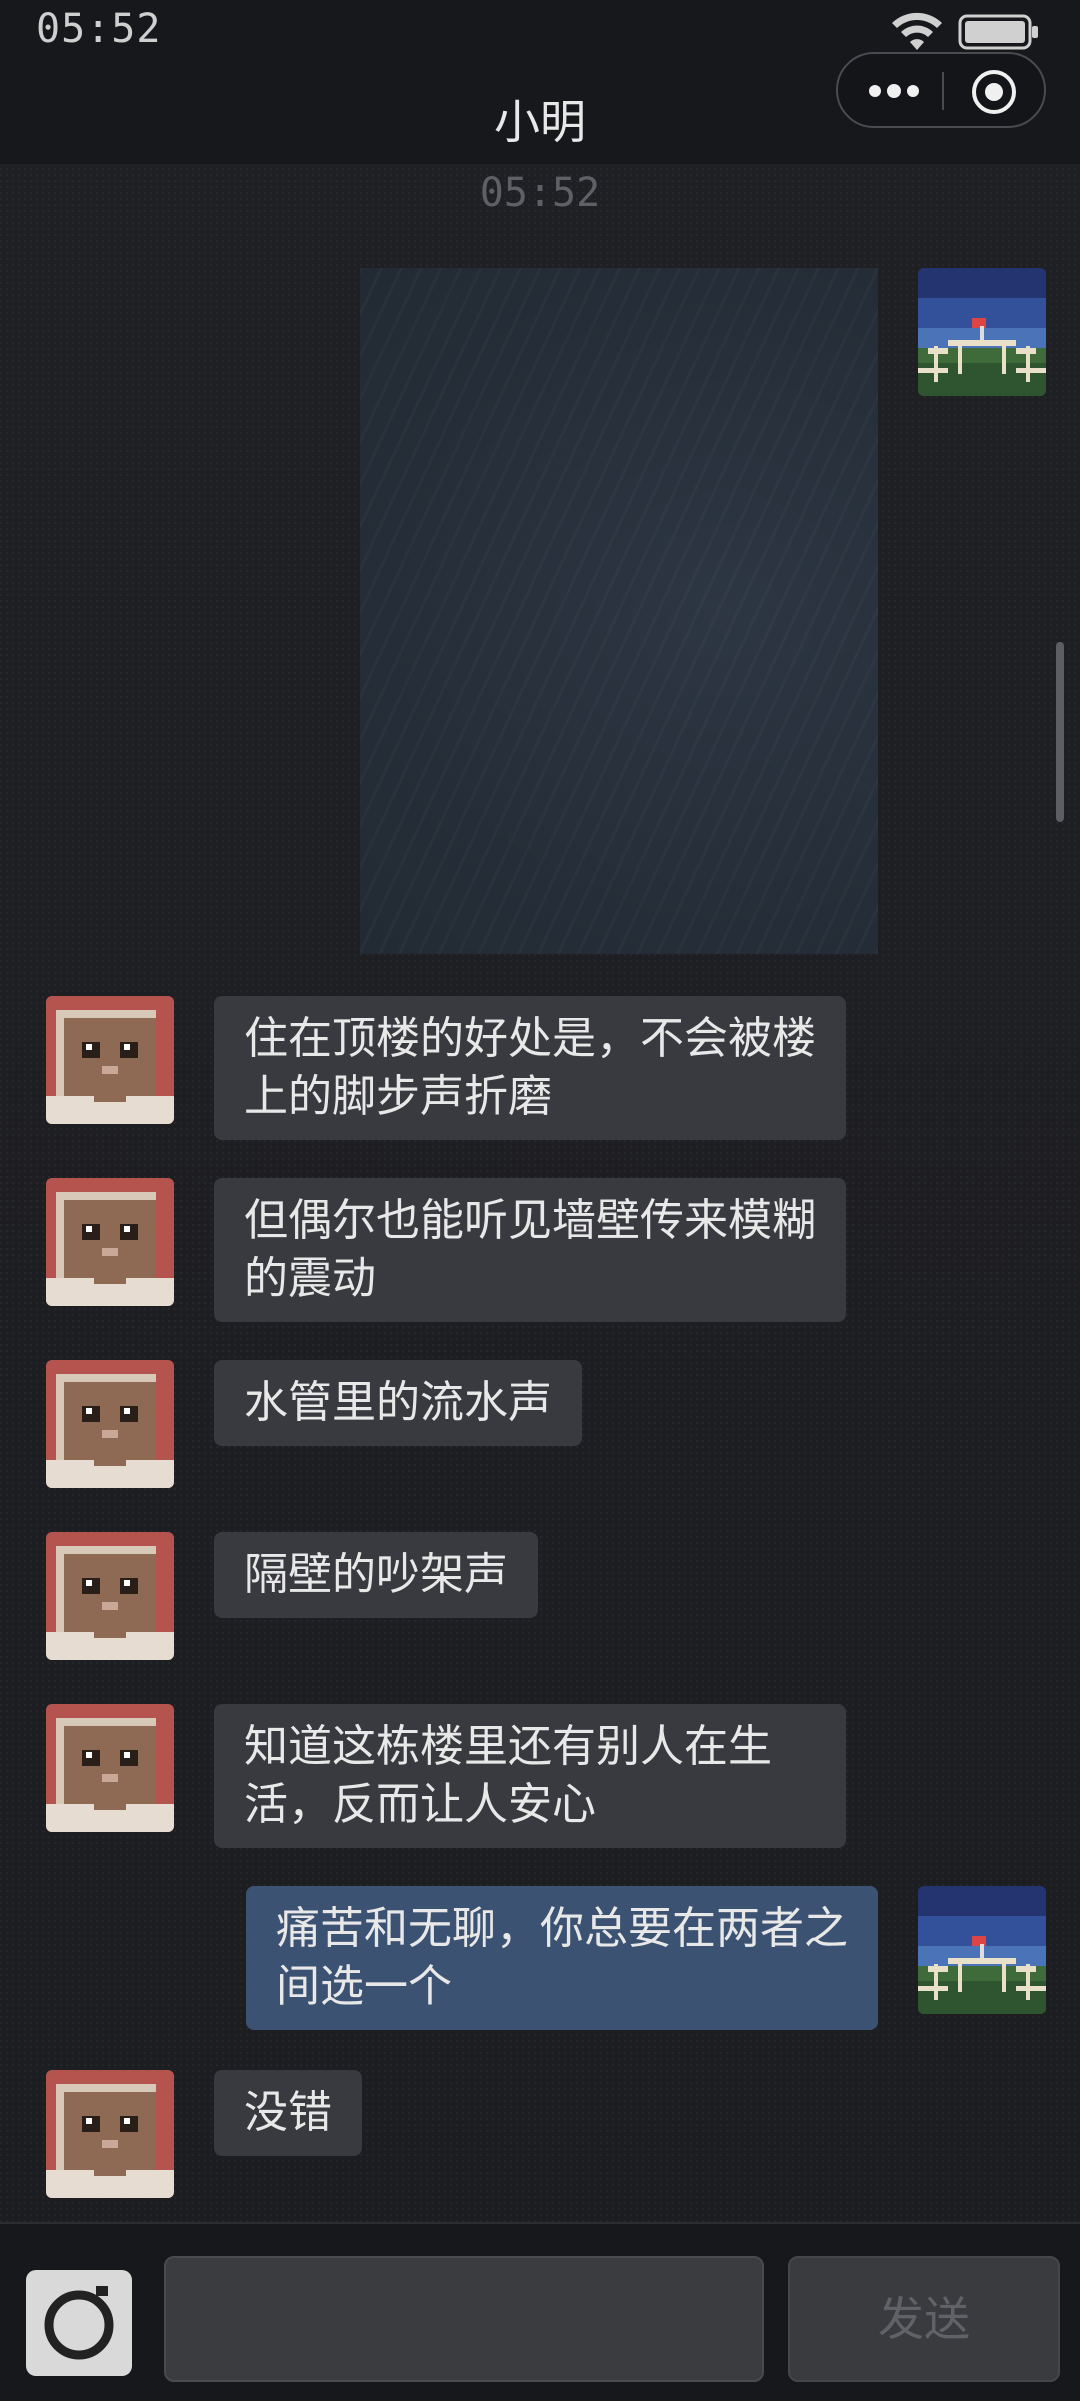 The width and height of the screenshot is (1080, 2401). I want to click on input-bar: 发送, so click(540, 2311).